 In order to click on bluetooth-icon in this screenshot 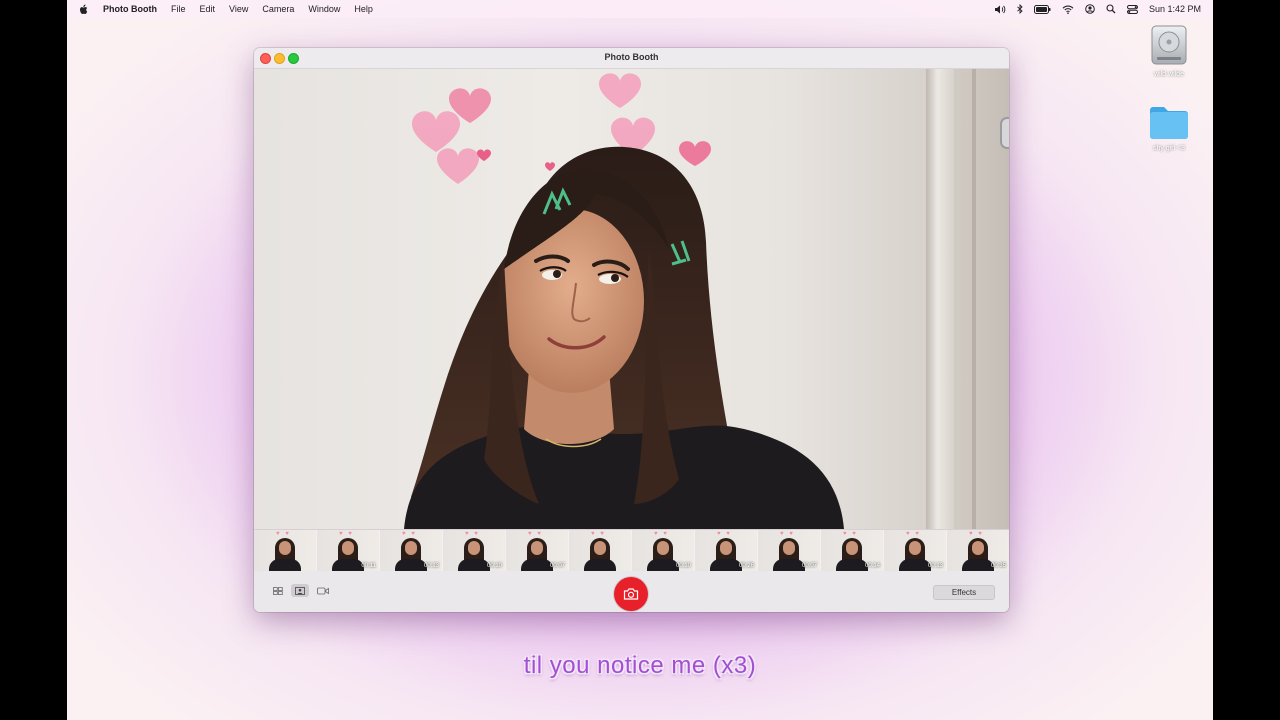, I will do `click(1020, 9)`.